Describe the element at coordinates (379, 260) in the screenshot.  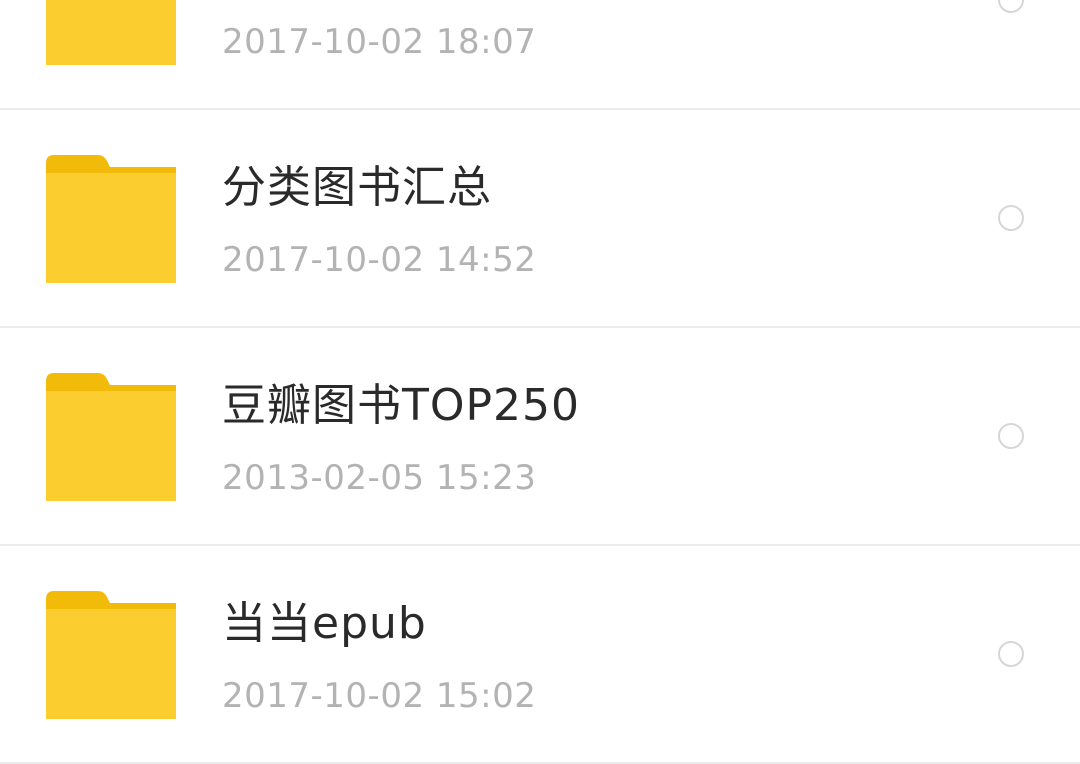
I see `file-date: 2017-10-02 14:52` at that location.